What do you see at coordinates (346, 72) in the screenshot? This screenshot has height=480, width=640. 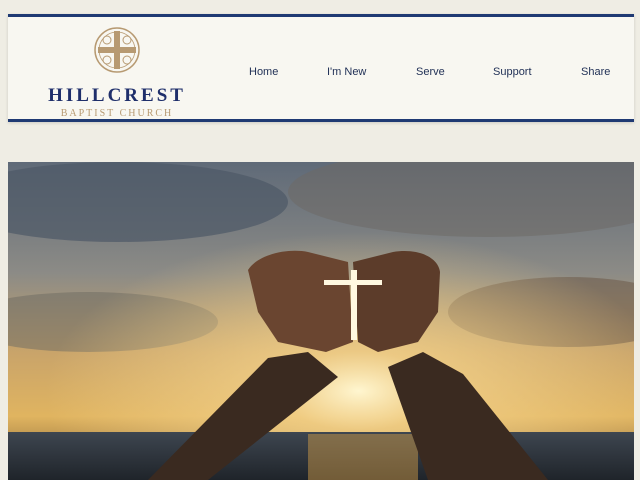 I see `nav-item-im-new: I'm New` at bounding box center [346, 72].